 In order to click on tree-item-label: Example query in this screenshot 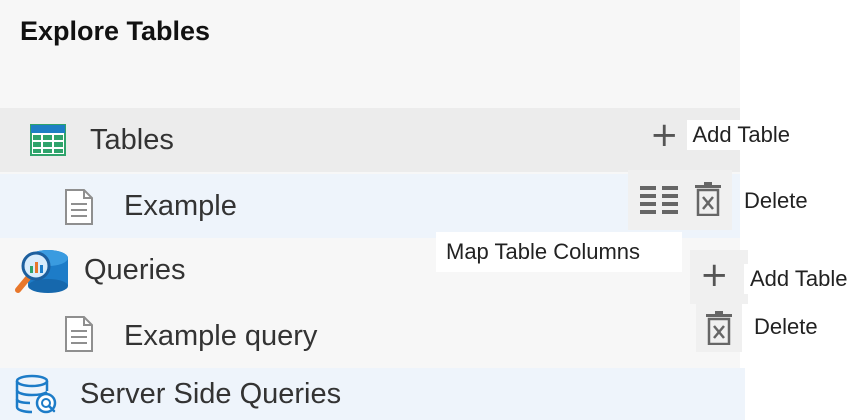, I will do `click(221, 335)`.